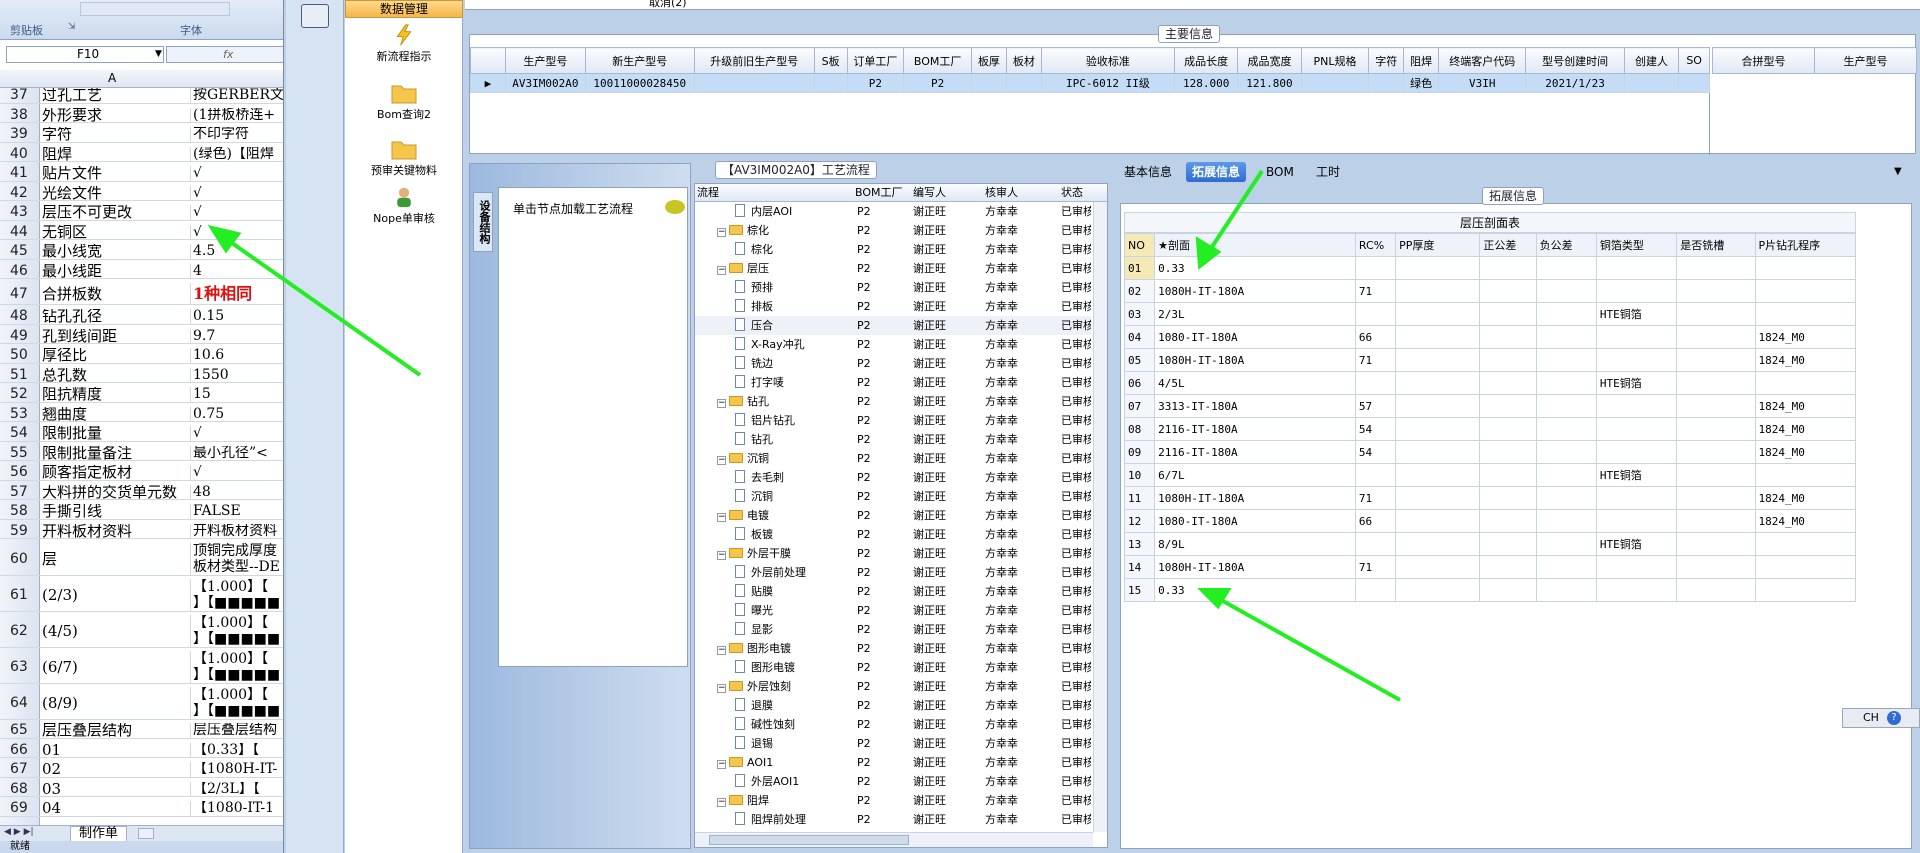  What do you see at coordinates (236, 356) in the screenshot?
I see `cell-b: 10.6` at bounding box center [236, 356].